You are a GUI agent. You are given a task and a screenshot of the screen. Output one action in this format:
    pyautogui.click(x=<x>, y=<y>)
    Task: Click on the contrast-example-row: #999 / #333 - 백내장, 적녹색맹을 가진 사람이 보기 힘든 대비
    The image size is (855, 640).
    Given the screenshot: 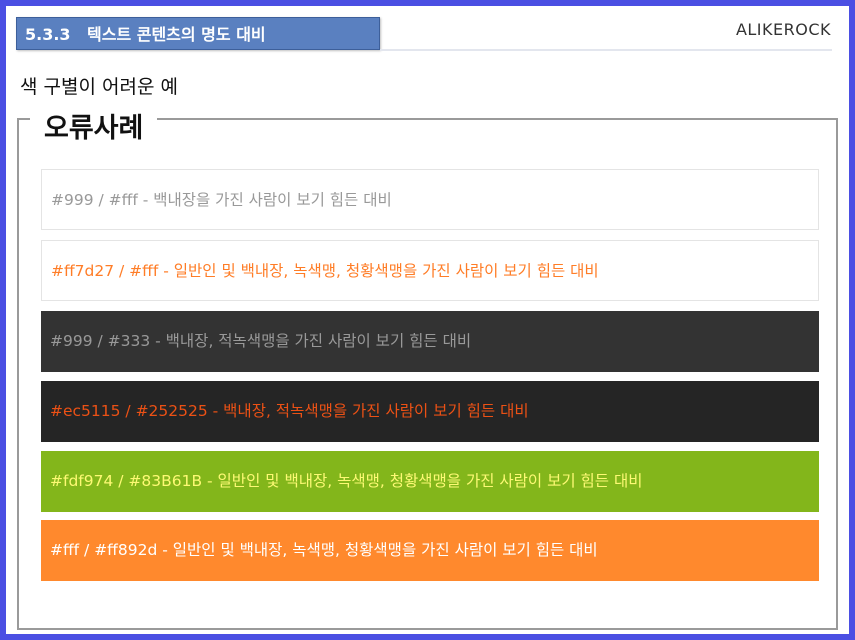 What is the action you would take?
    pyautogui.click(x=430, y=341)
    